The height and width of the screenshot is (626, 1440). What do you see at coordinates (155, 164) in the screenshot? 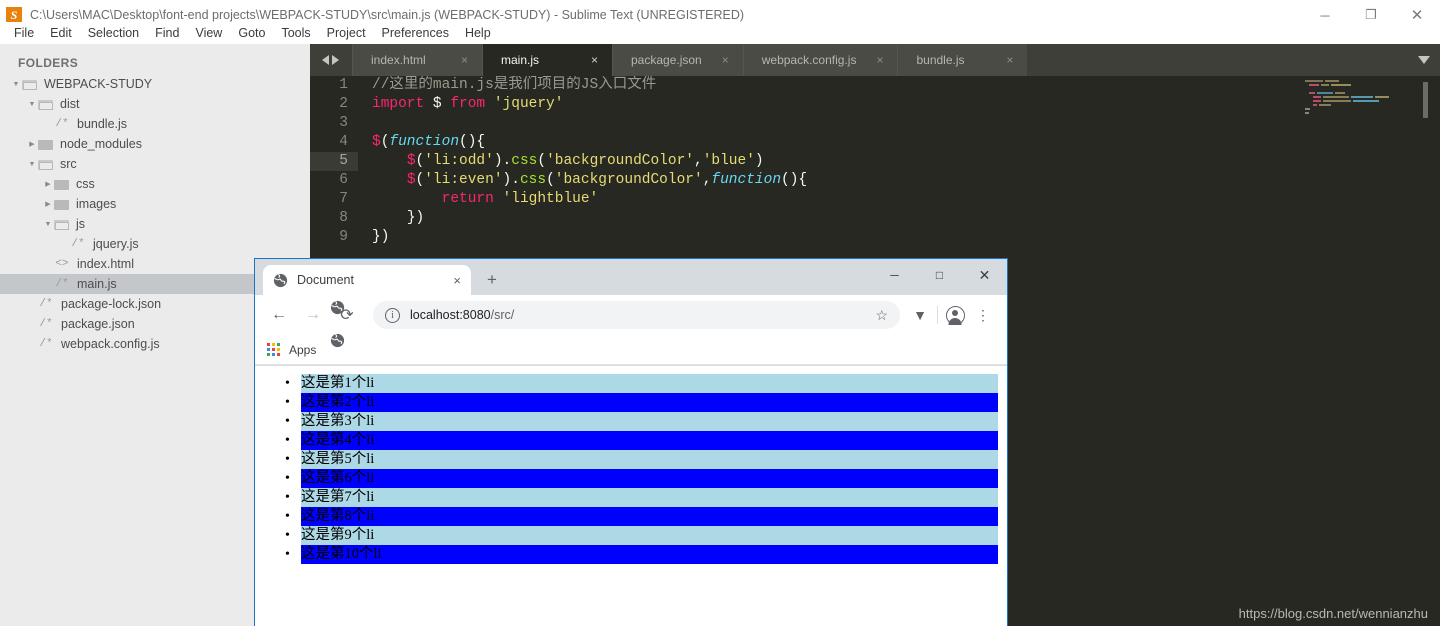
I see `tree-item-src: ▼ src` at bounding box center [155, 164].